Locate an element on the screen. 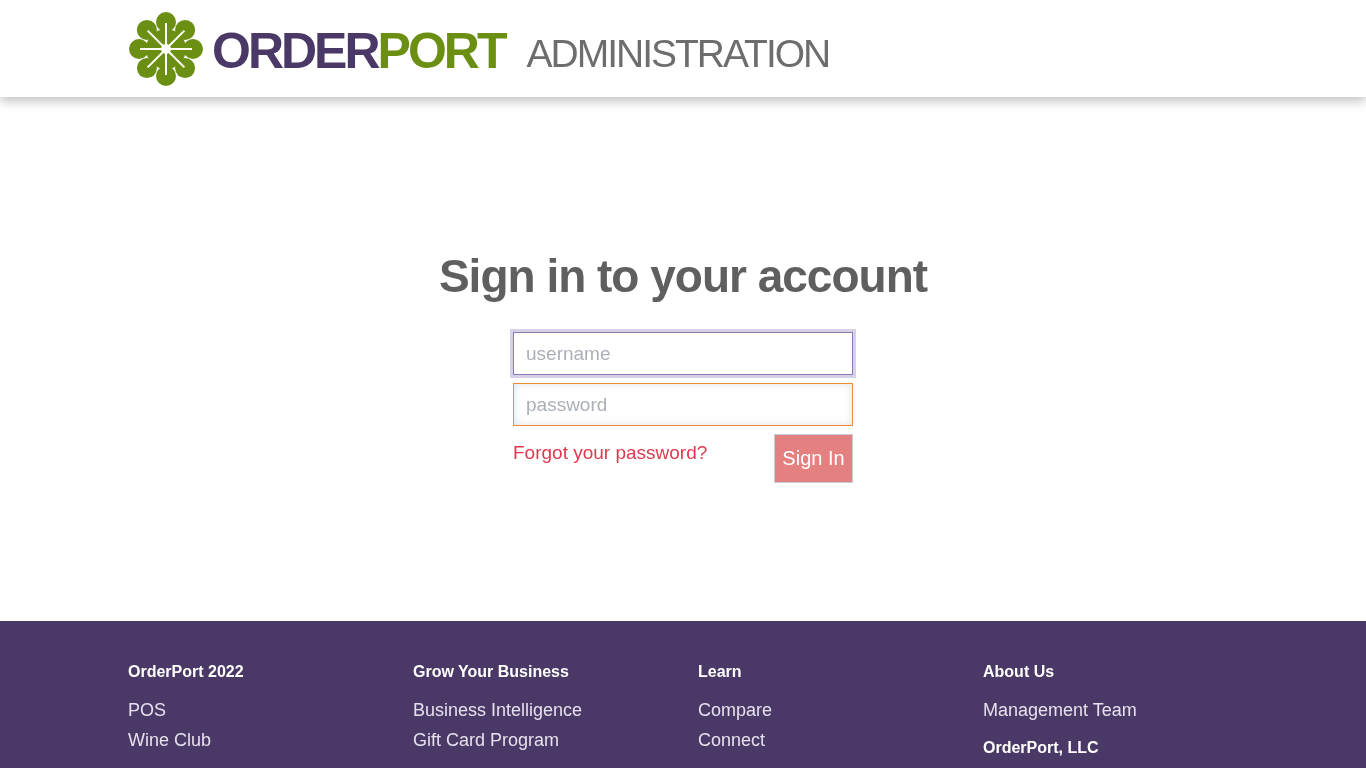 This screenshot has height=768, width=1366. footer-heading: OrderPort 2022 is located at coordinates (186, 672).